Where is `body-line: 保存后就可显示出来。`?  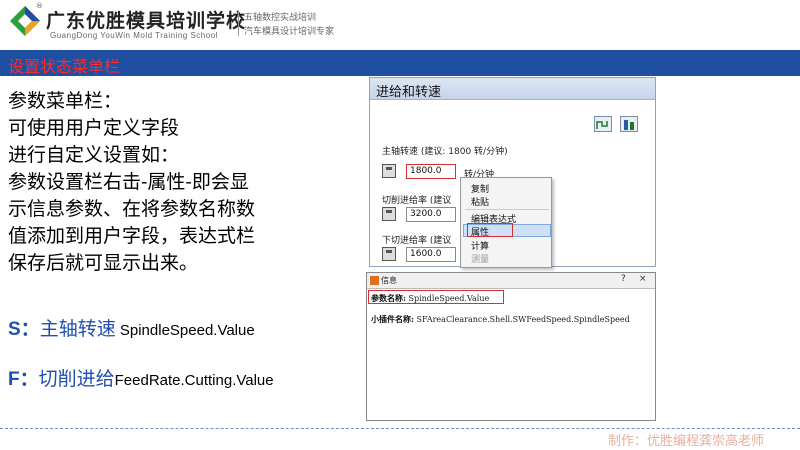 body-line: 保存后就可显示出来。 is located at coordinates (103, 263).